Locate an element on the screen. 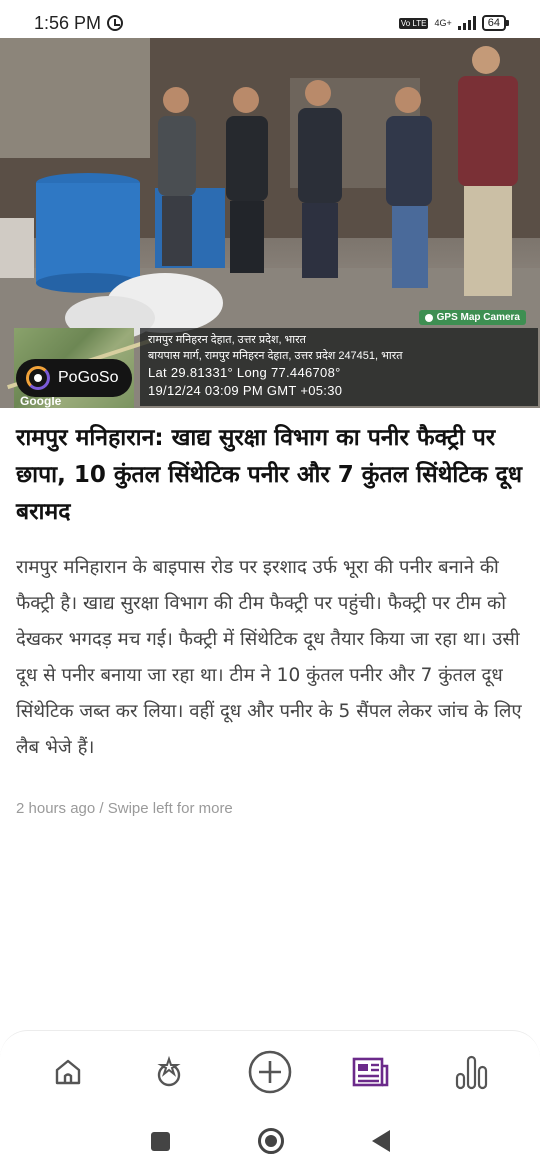  nav-home is located at coordinates (68, 1072).